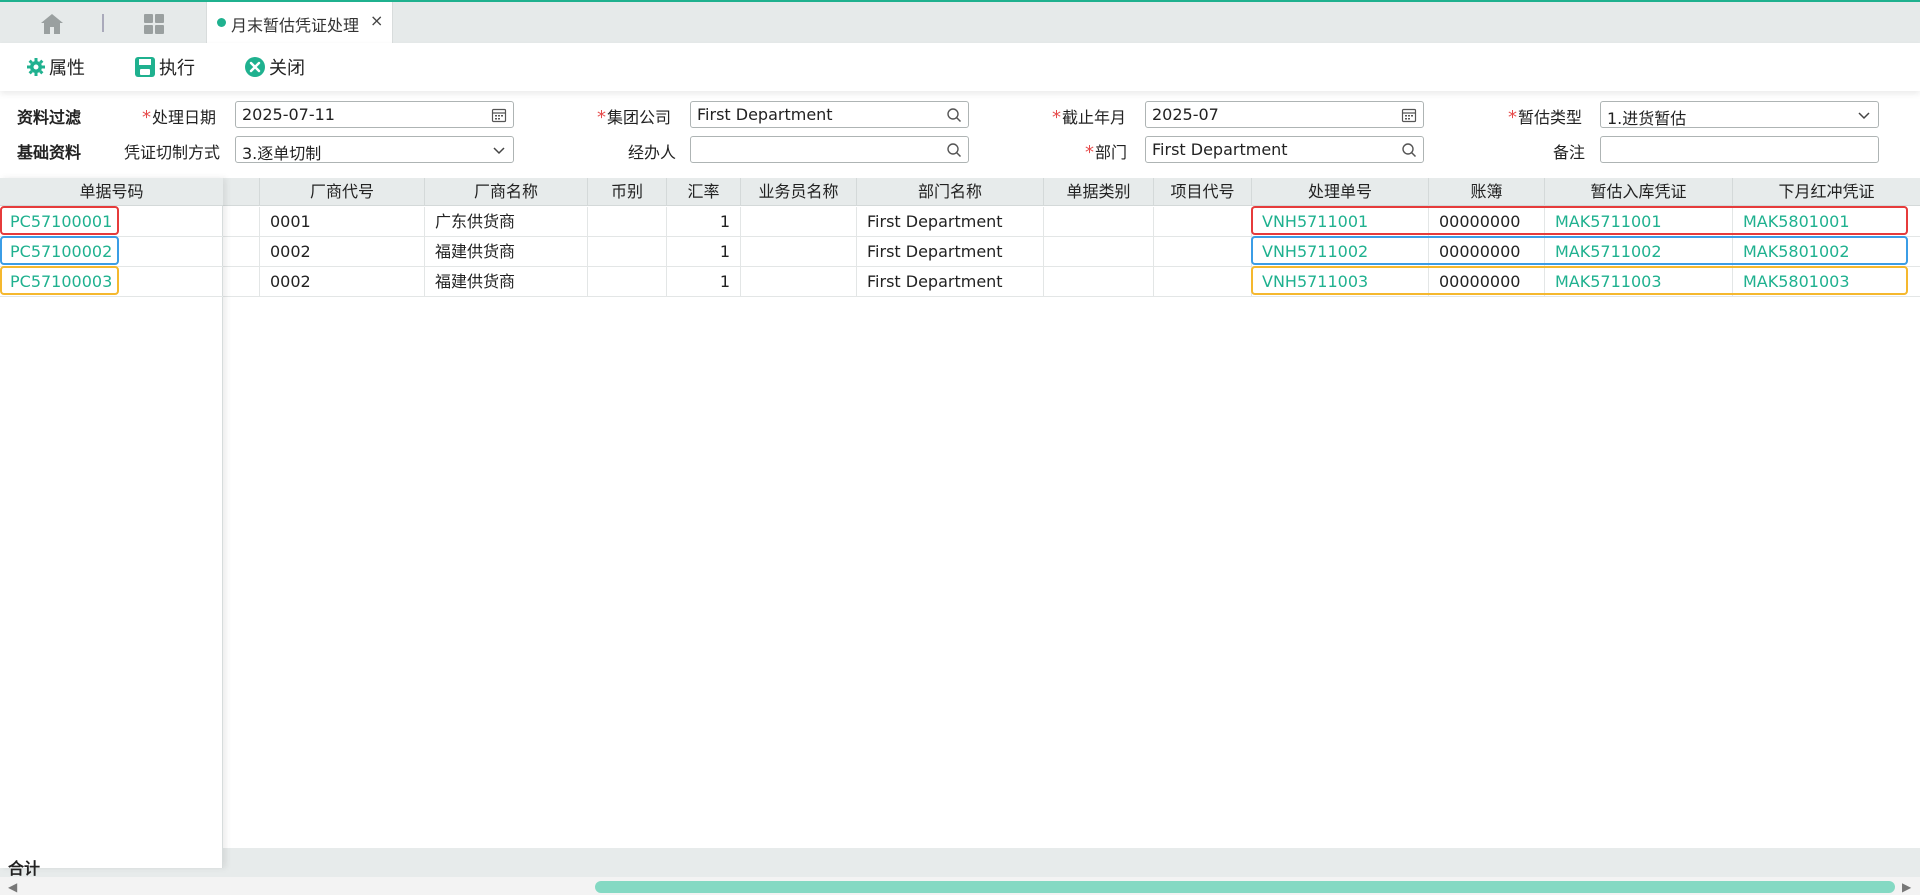 The image size is (1920, 895). Describe the element at coordinates (154, 24) in the screenshot. I see `apps-grid-icon` at that location.